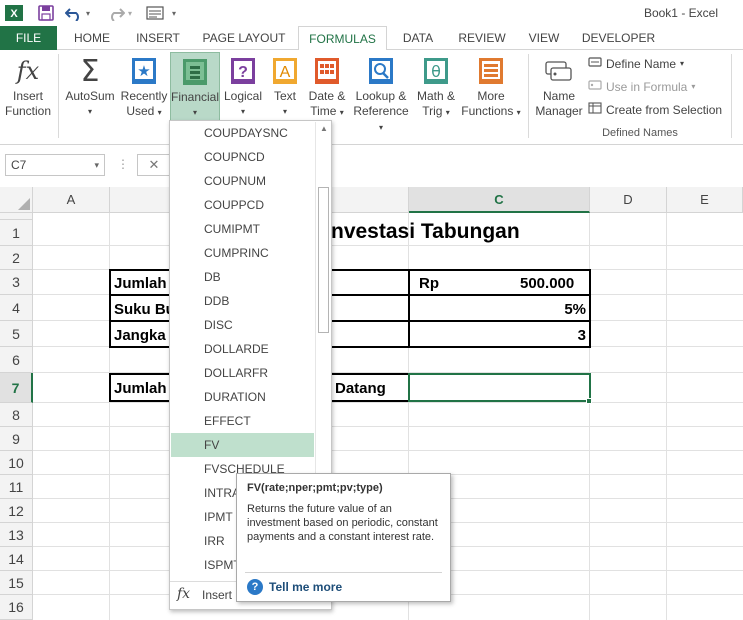 The height and width of the screenshot is (620, 743). I want to click on tab-insert: INSERT, so click(158, 38).